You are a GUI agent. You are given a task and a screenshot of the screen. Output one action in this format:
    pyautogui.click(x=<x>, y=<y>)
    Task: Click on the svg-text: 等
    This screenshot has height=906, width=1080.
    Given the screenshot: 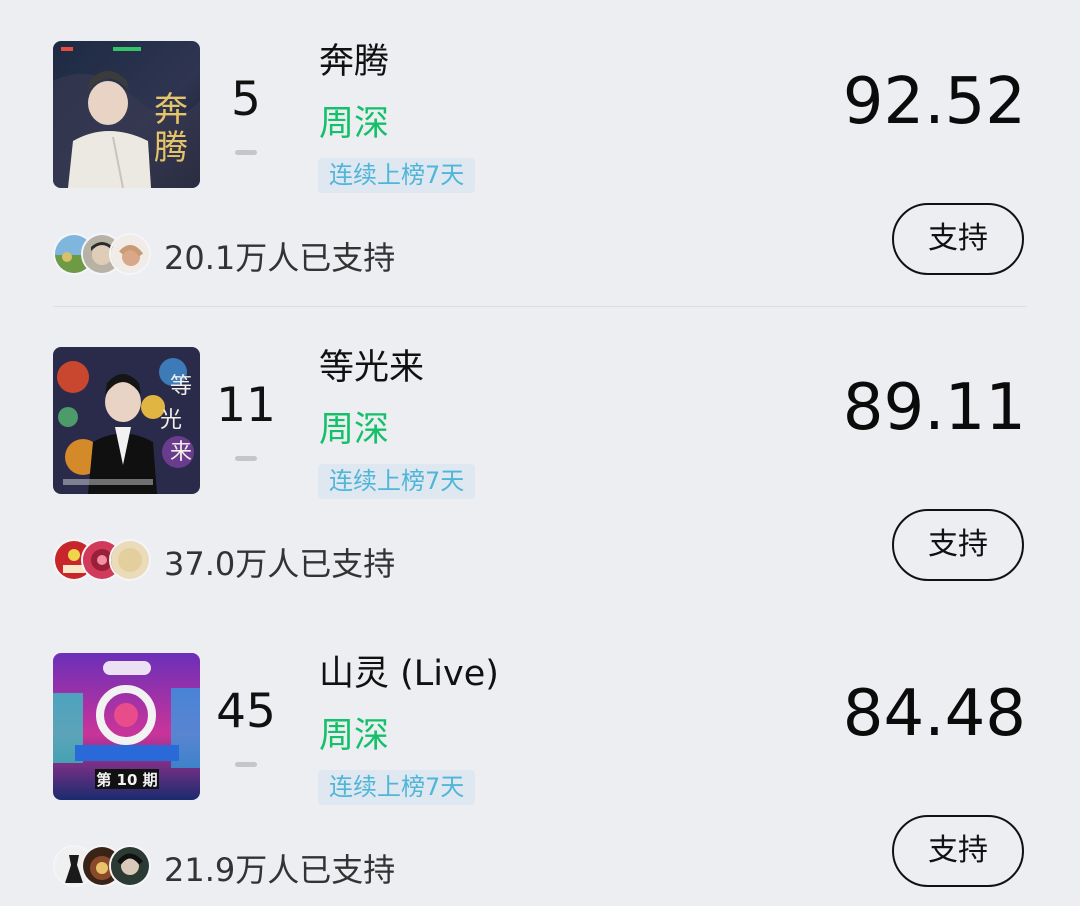 What is the action you would take?
    pyautogui.click(x=181, y=386)
    